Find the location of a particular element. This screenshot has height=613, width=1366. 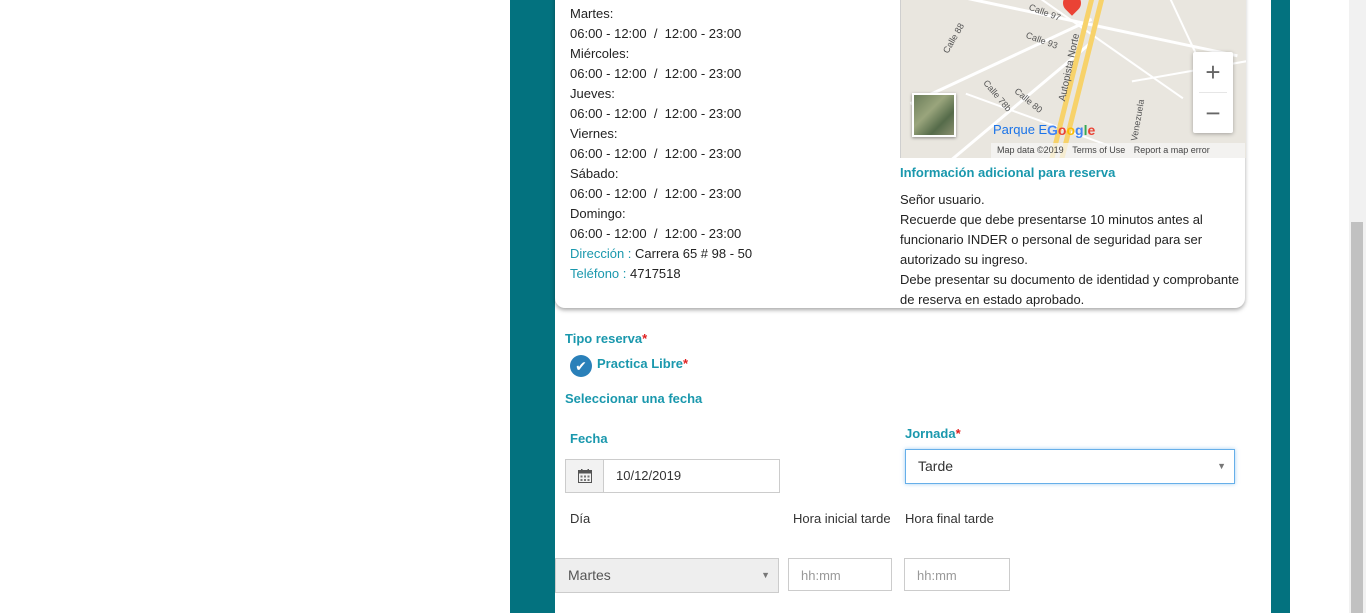

practica-libre-option: Practica Libre* is located at coordinates (642, 363).